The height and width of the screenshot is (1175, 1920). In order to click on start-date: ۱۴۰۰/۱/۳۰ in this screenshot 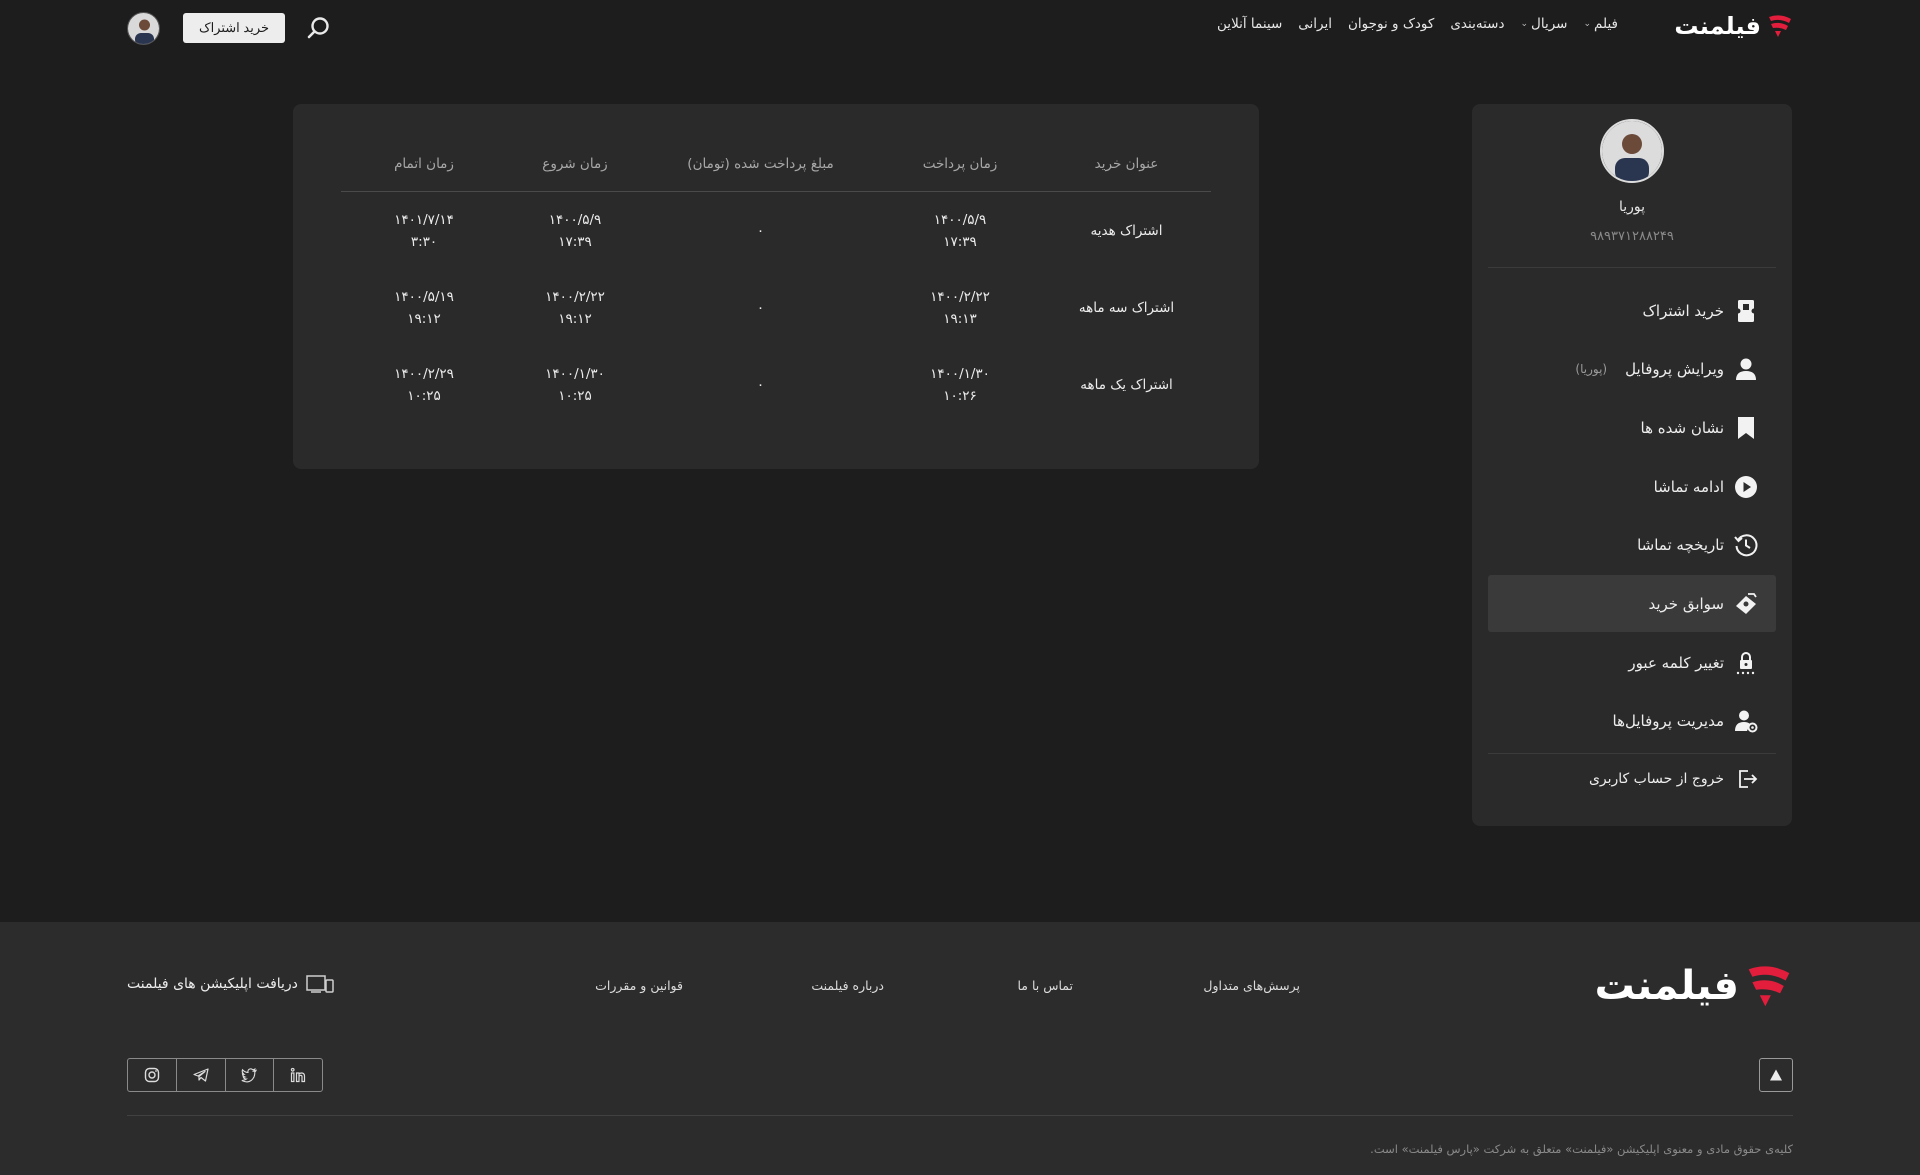, I will do `click(575, 373)`.